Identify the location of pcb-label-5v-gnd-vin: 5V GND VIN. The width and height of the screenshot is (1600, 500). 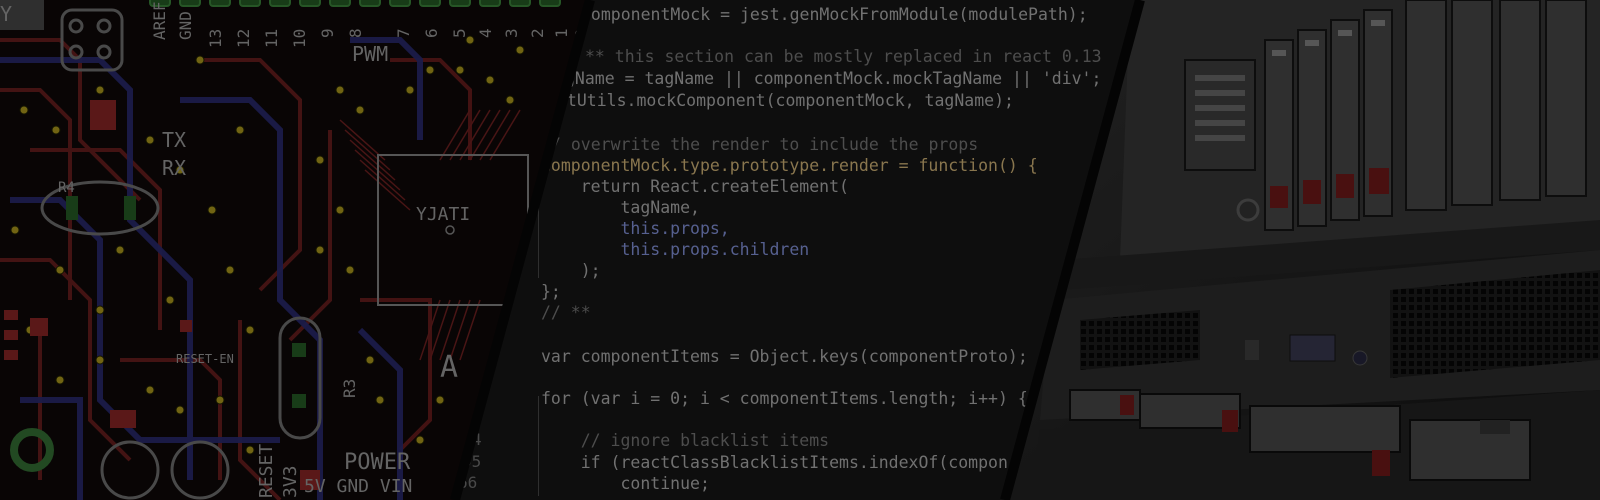
(358, 486).